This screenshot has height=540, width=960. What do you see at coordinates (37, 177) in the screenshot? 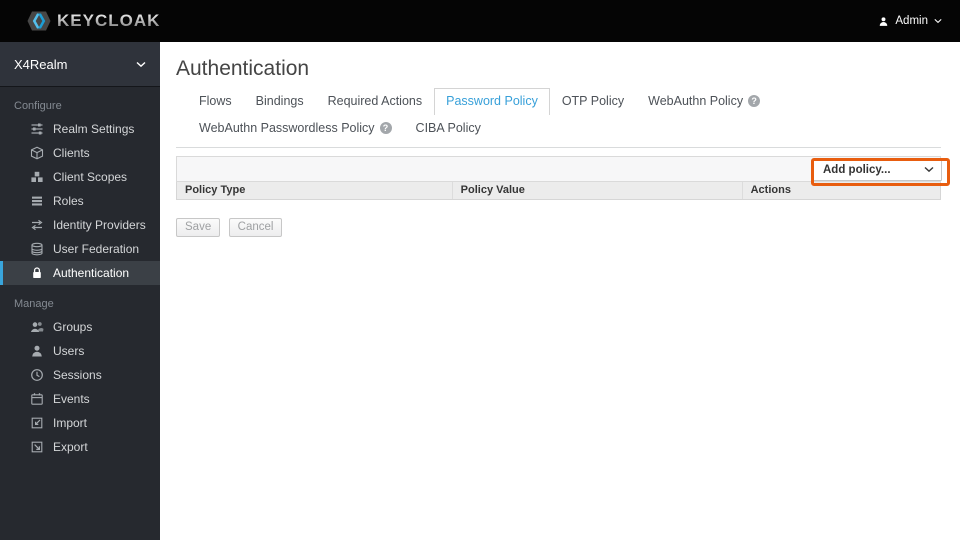
I see `cubes-icon` at bounding box center [37, 177].